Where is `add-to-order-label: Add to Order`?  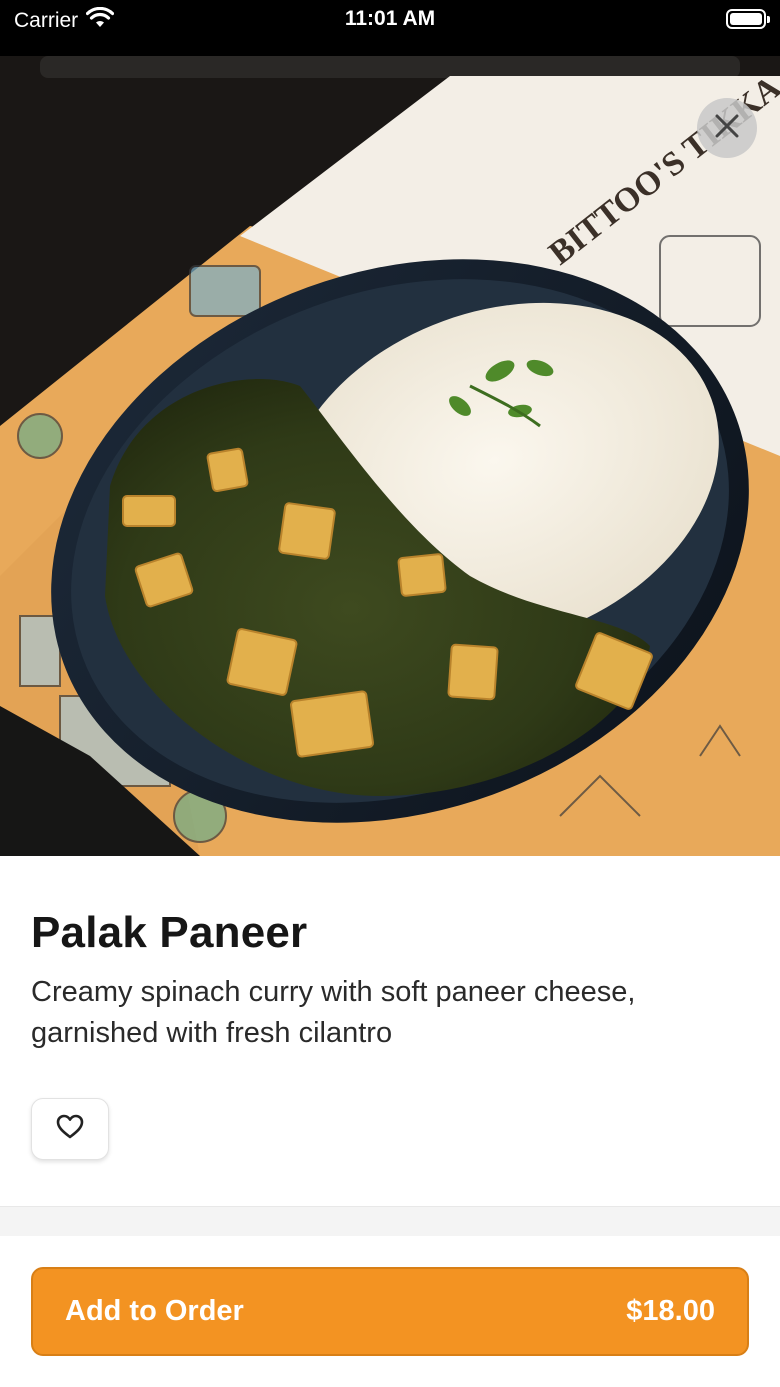 add-to-order-label: Add to Order is located at coordinates (154, 1311).